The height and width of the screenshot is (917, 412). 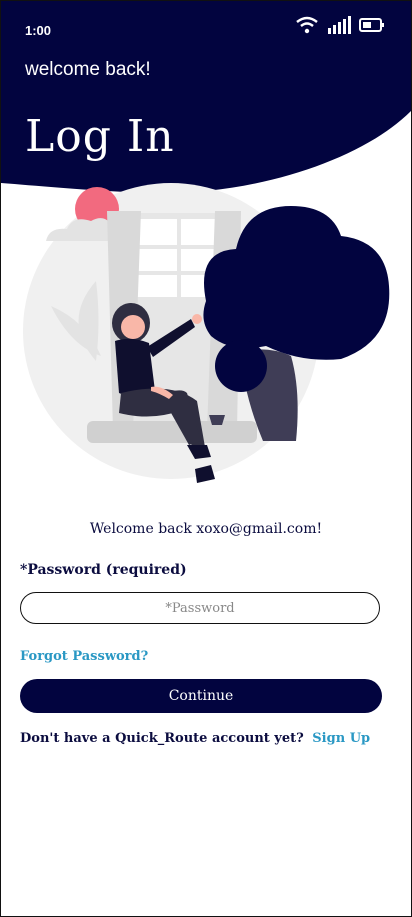 What do you see at coordinates (201, 696) in the screenshot?
I see `continue-button: Continue` at bounding box center [201, 696].